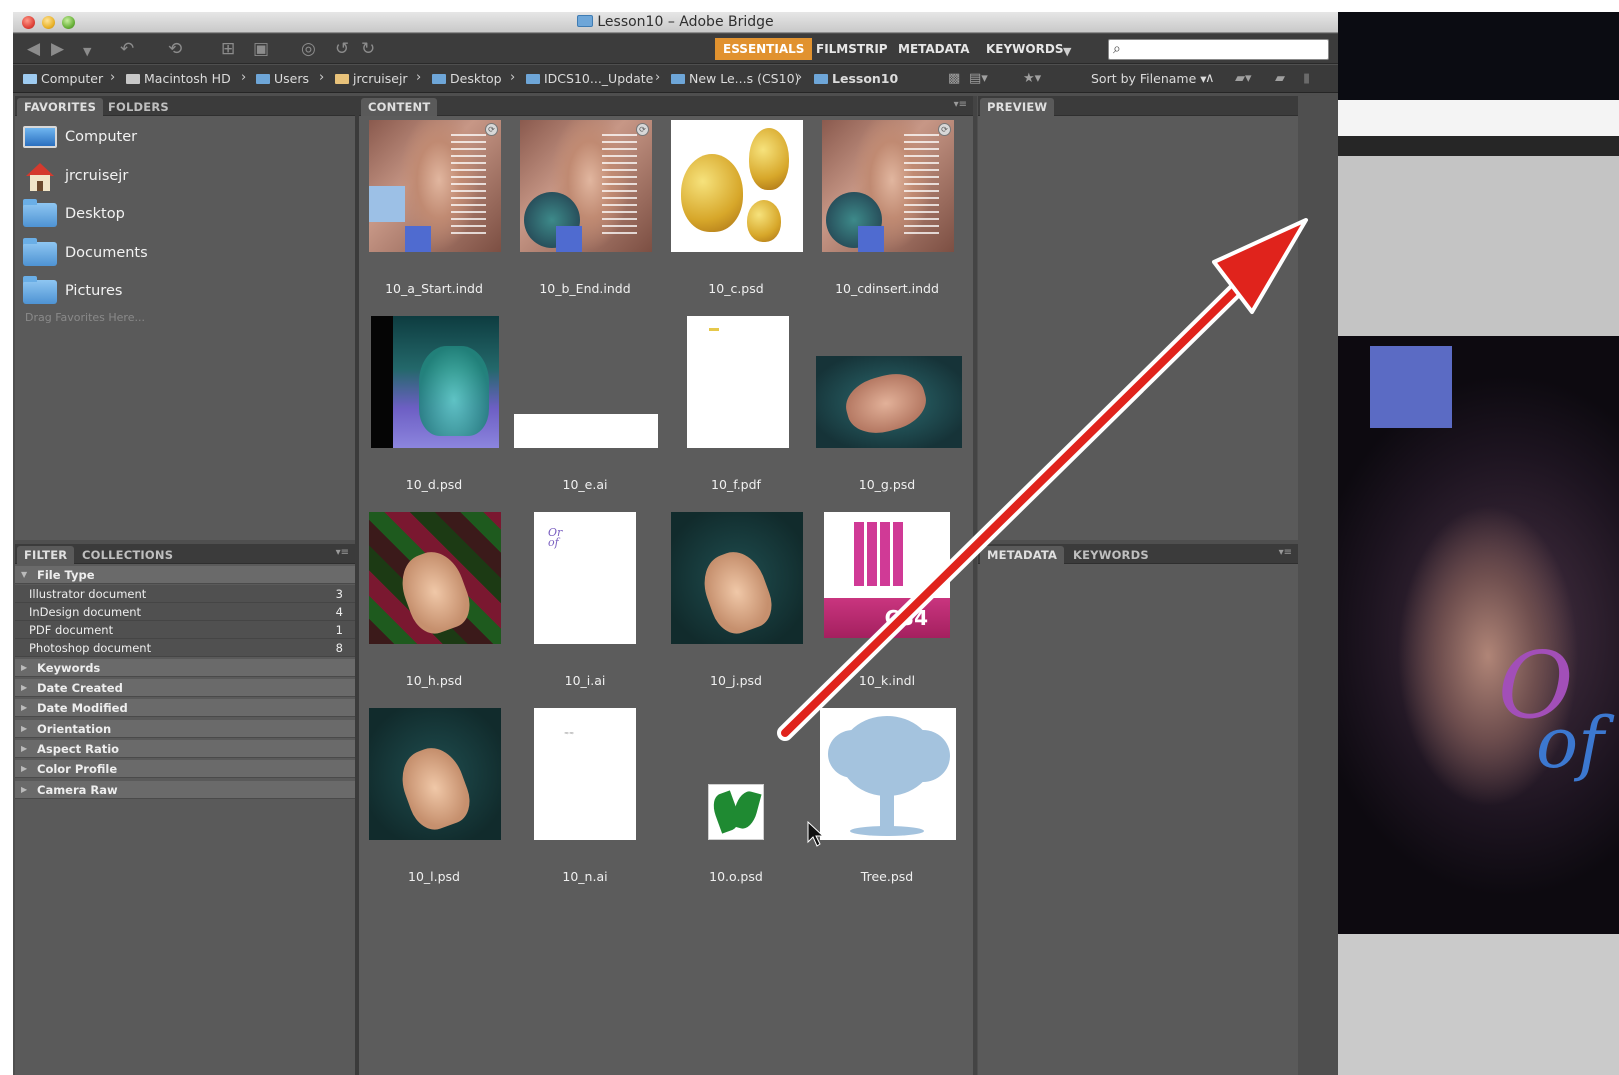 The width and height of the screenshot is (1619, 1075). Describe the element at coordinates (585, 288) in the screenshot. I see `file-name: 10_b_End.indd` at that location.